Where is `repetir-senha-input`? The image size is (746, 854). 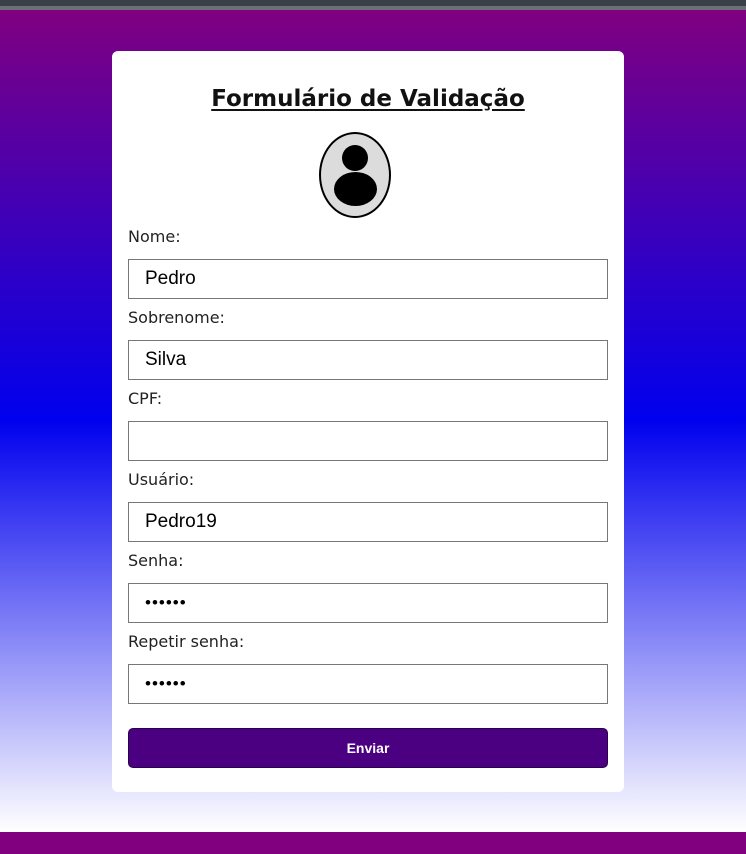
repetir-senha-input is located at coordinates (368, 684).